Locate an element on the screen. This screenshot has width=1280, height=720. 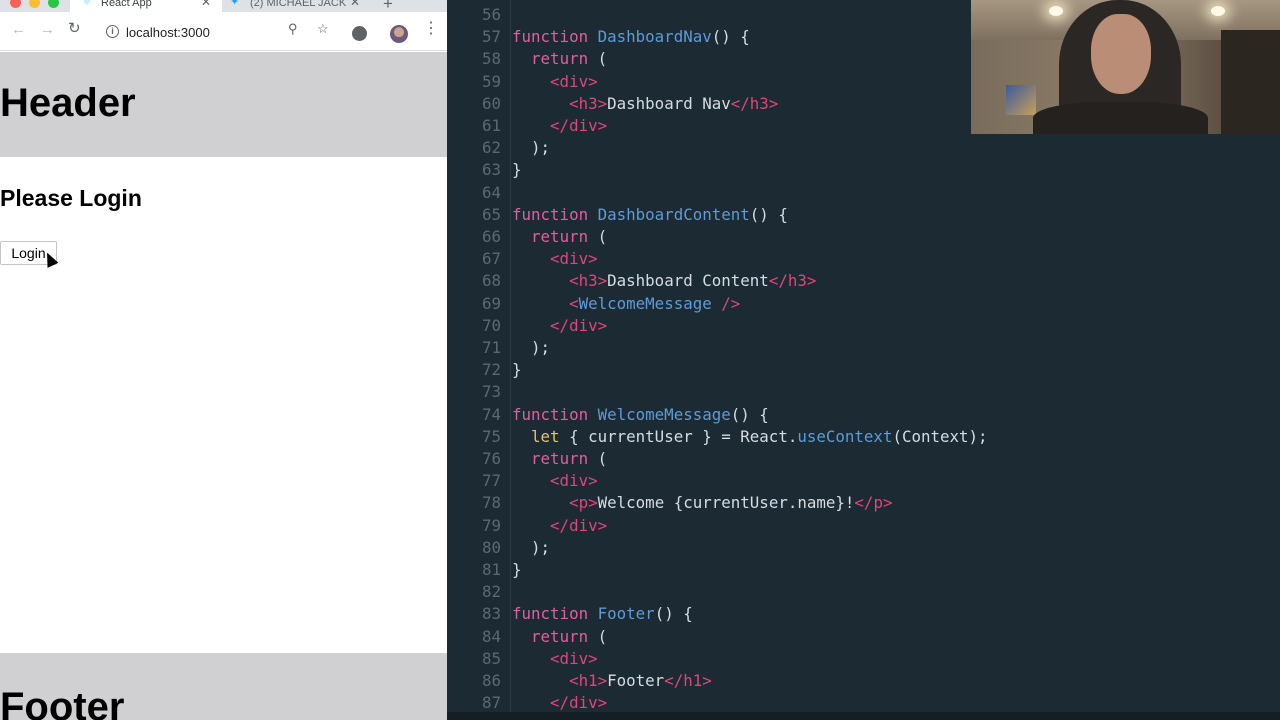
token-text: Dashboard Content is located at coordinates (688, 281).